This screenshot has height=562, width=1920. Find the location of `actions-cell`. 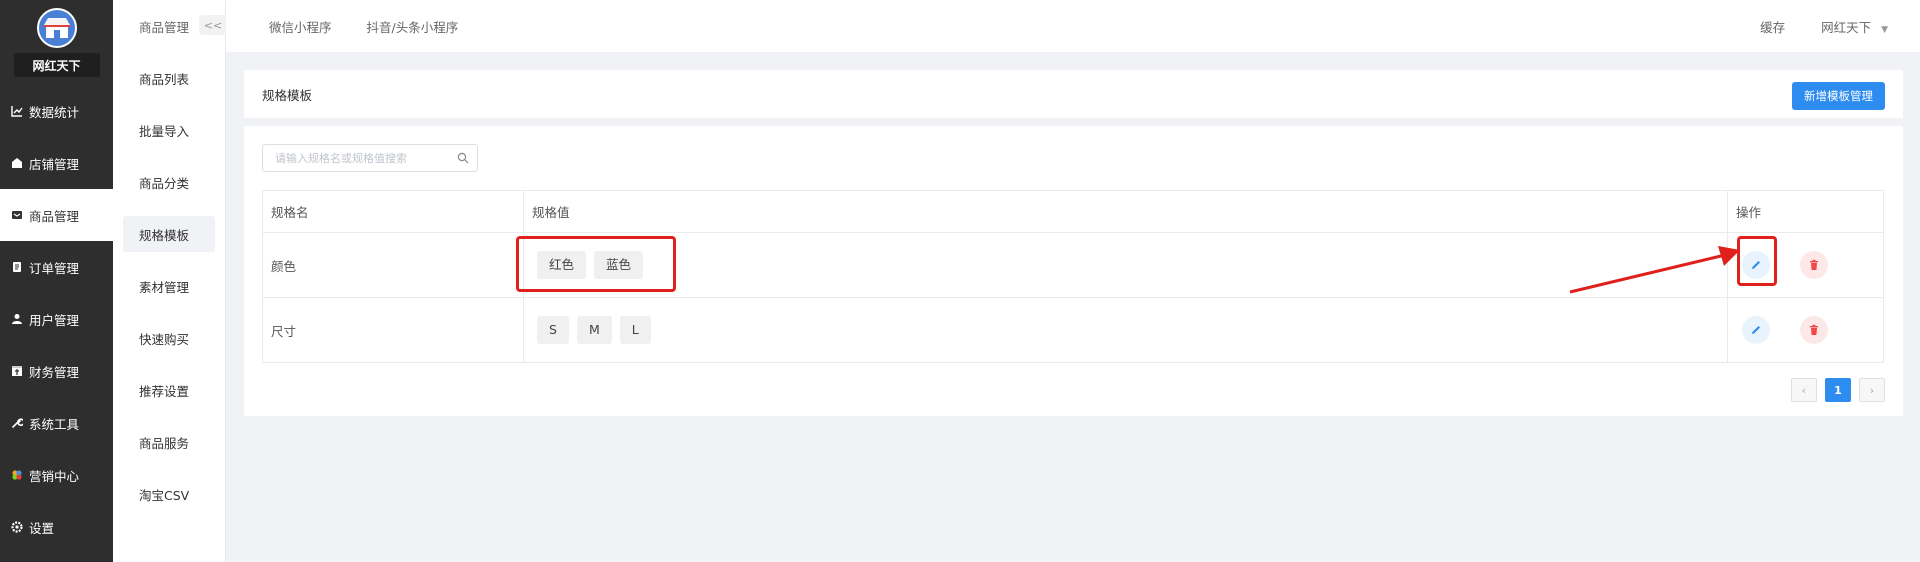

actions-cell is located at coordinates (1805, 330).